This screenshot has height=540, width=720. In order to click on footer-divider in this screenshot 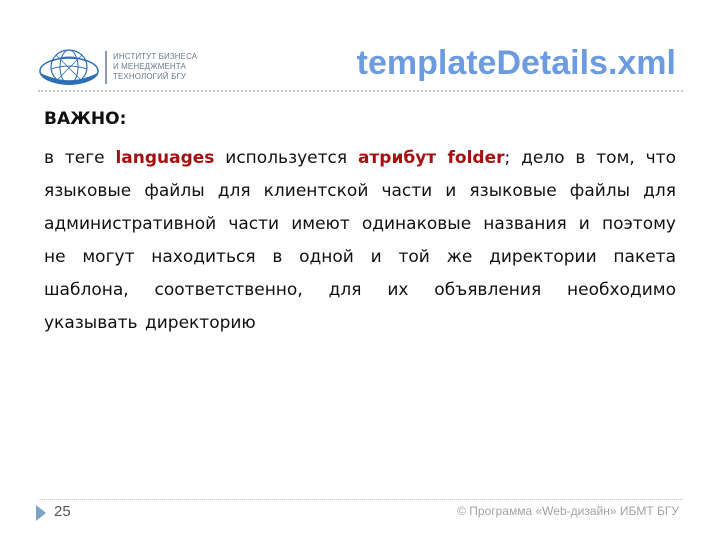, I will do `click(360, 499)`.